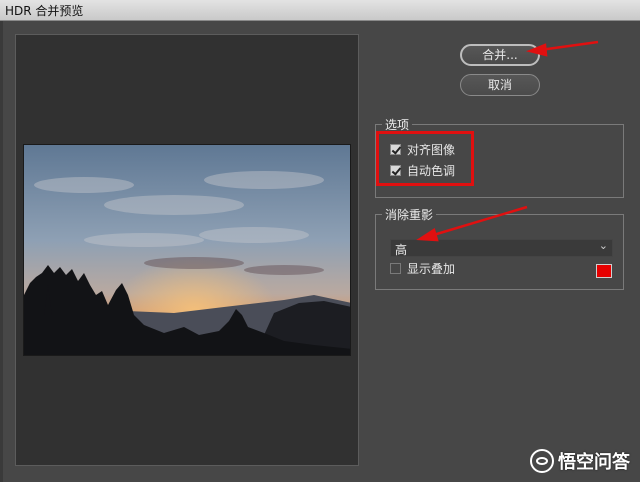 The image size is (640, 482). Describe the element at coordinates (569, 46) in the screenshot. I see `annotation-arrow-merge` at that location.